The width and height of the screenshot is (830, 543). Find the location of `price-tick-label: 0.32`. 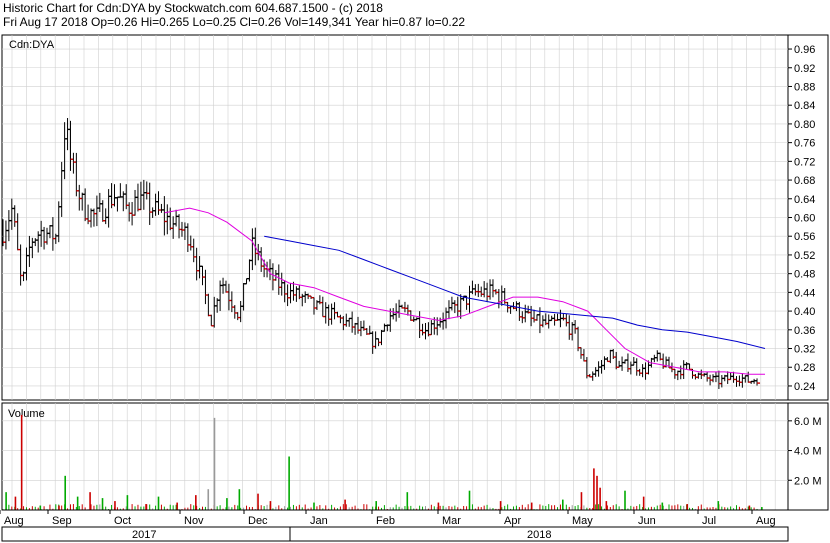

price-tick-label: 0.32 is located at coordinates (804, 350).